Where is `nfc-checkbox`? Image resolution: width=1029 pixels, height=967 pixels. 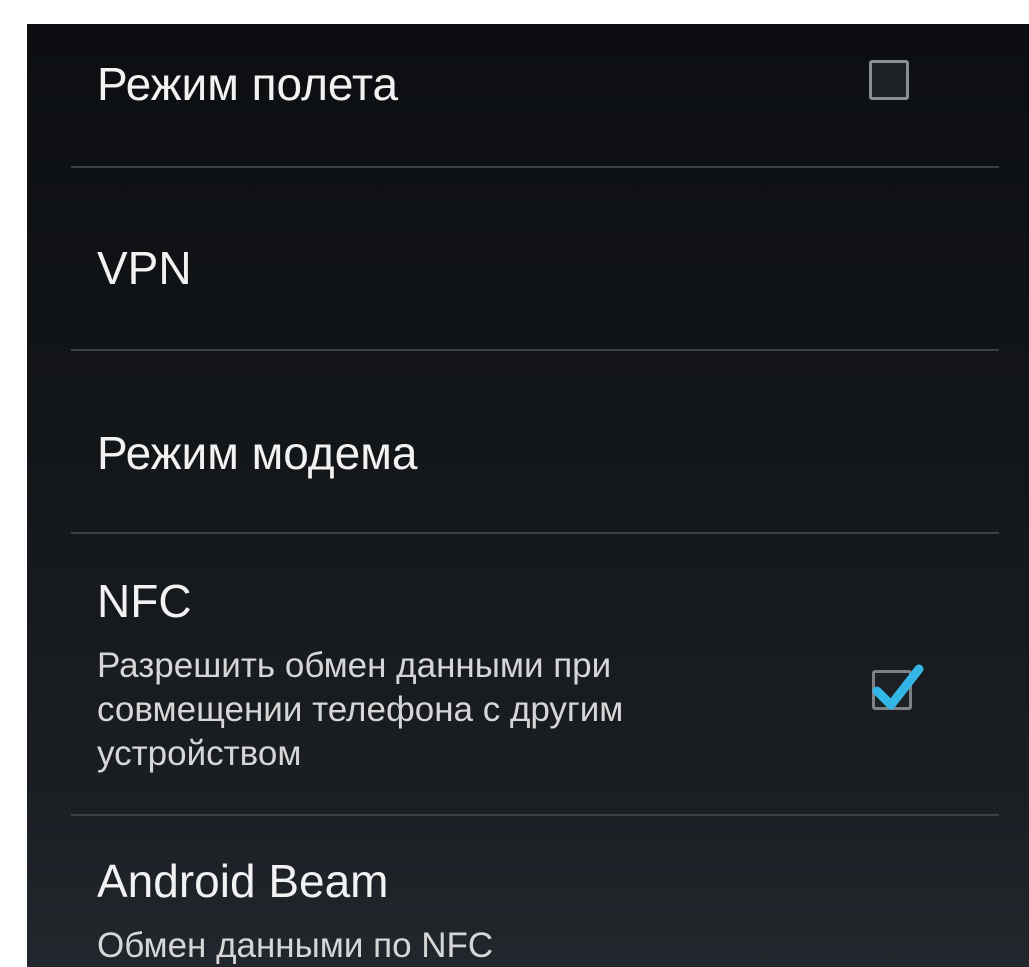
nfc-checkbox is located at coordinates (898, 687).